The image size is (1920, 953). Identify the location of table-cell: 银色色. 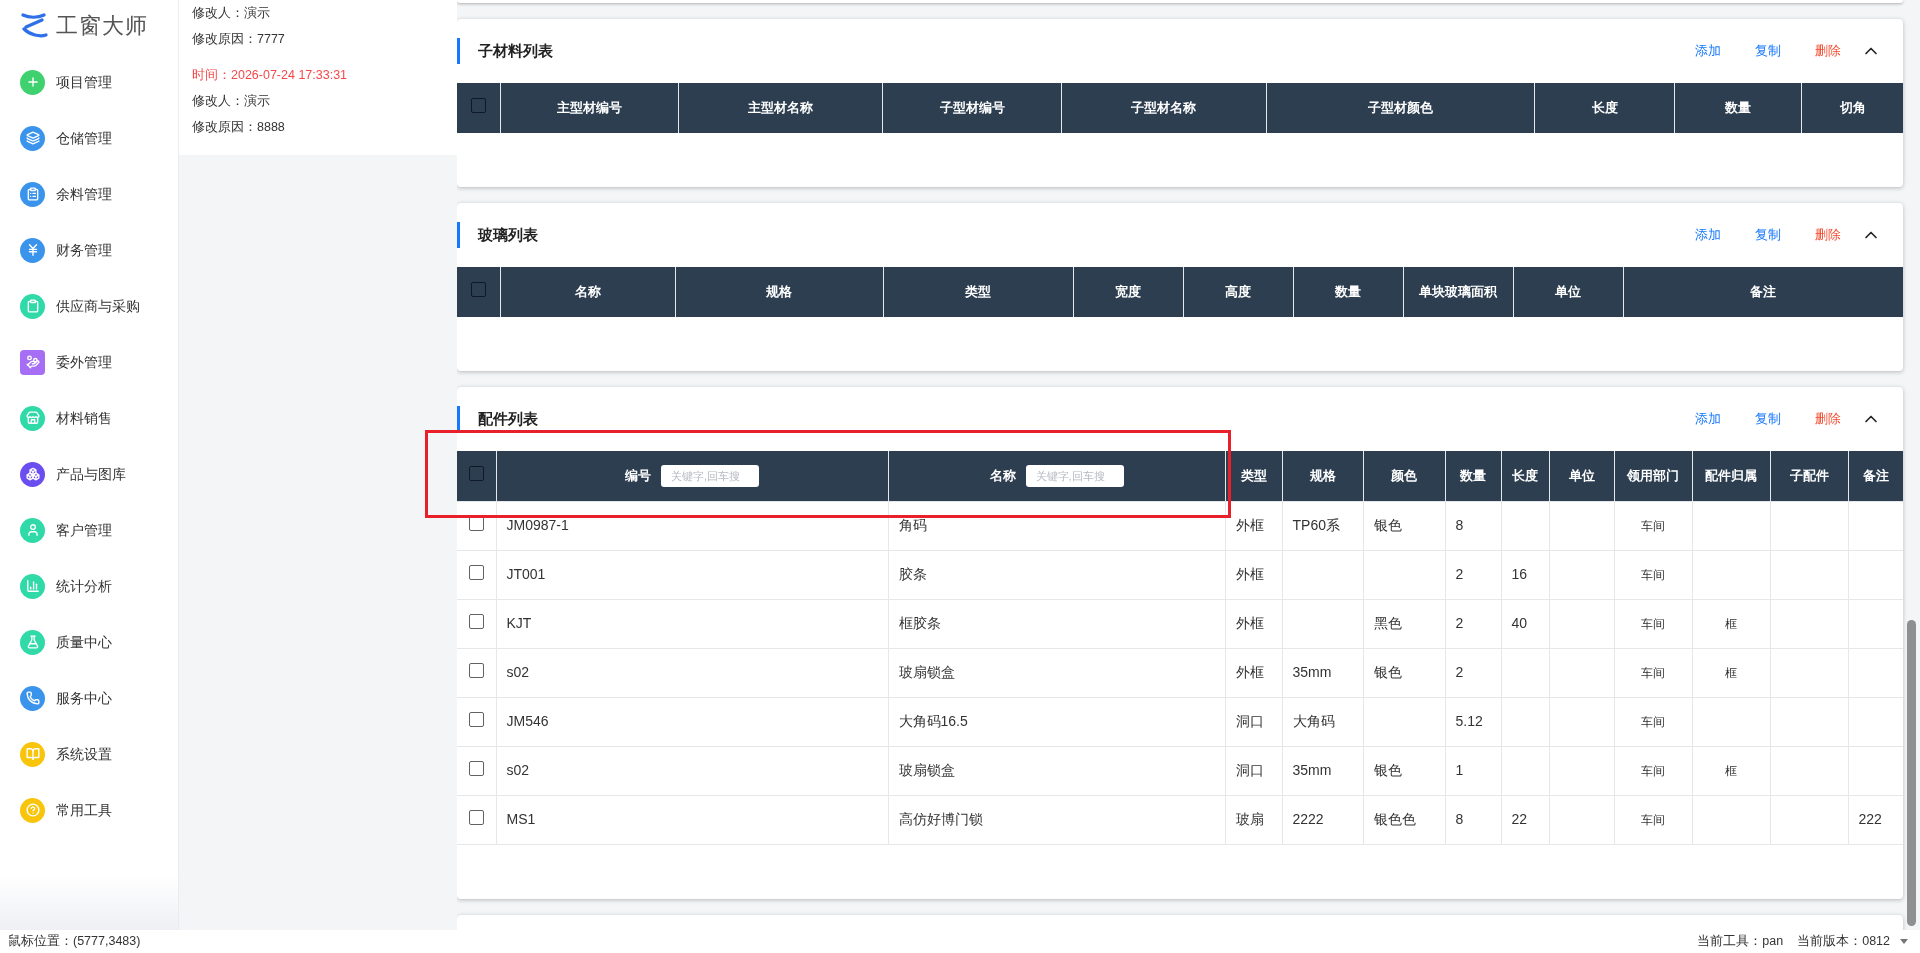
(1394, 819).